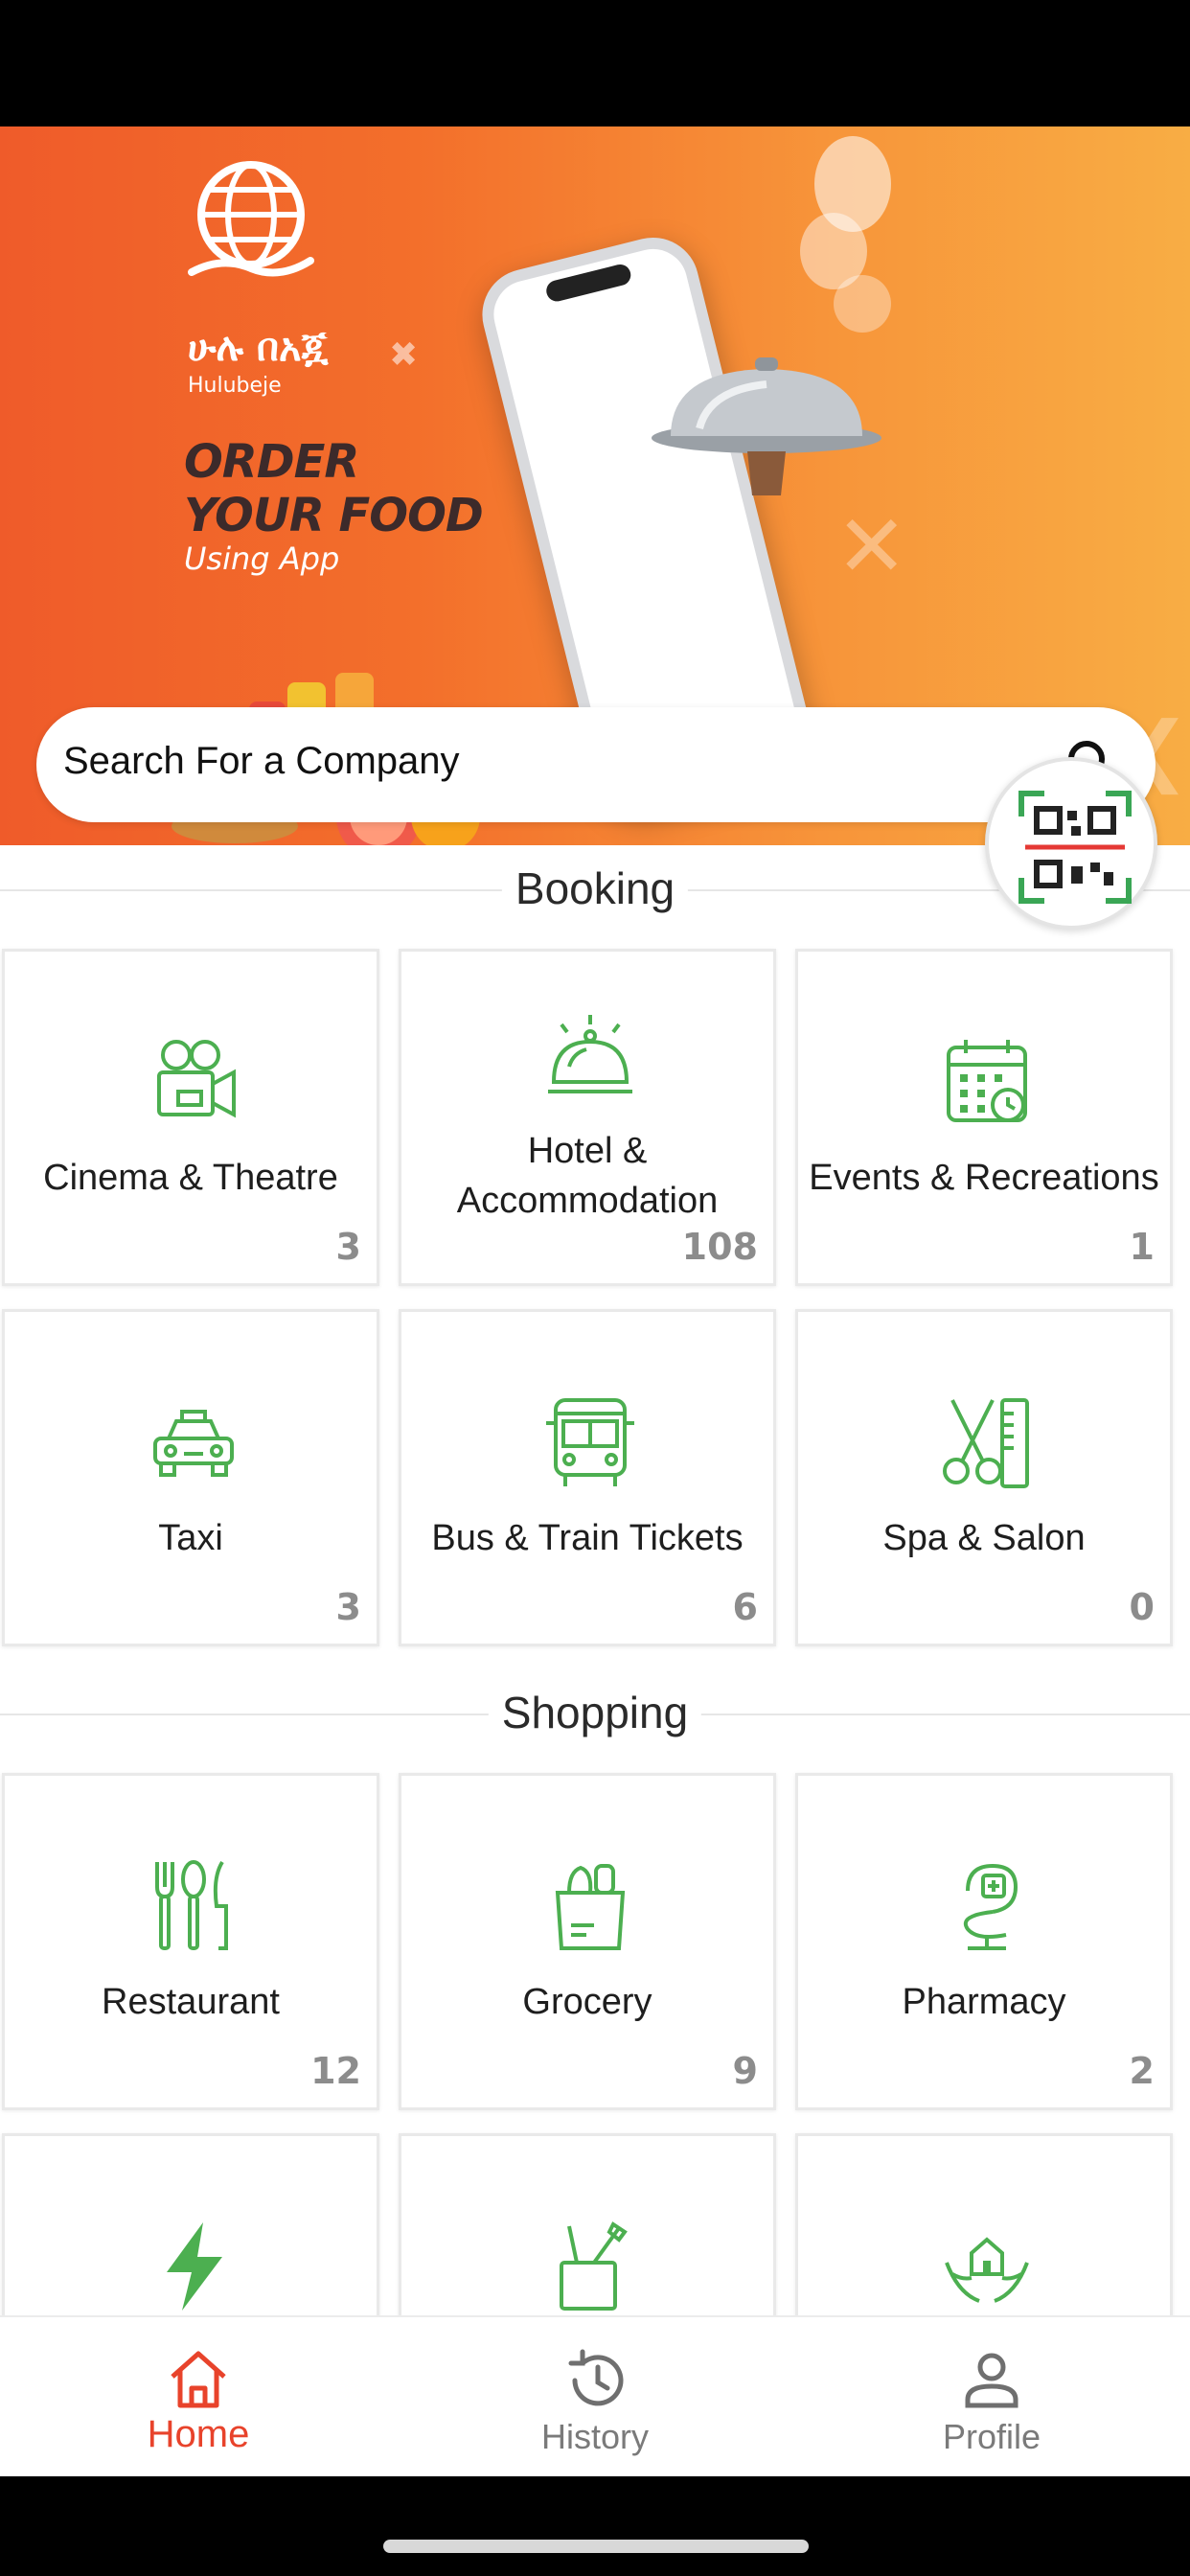 The height and width of the screenshot is (2576, 1190). I want to click on category-label: Hotel & Accommodation, so click(588, 1176).